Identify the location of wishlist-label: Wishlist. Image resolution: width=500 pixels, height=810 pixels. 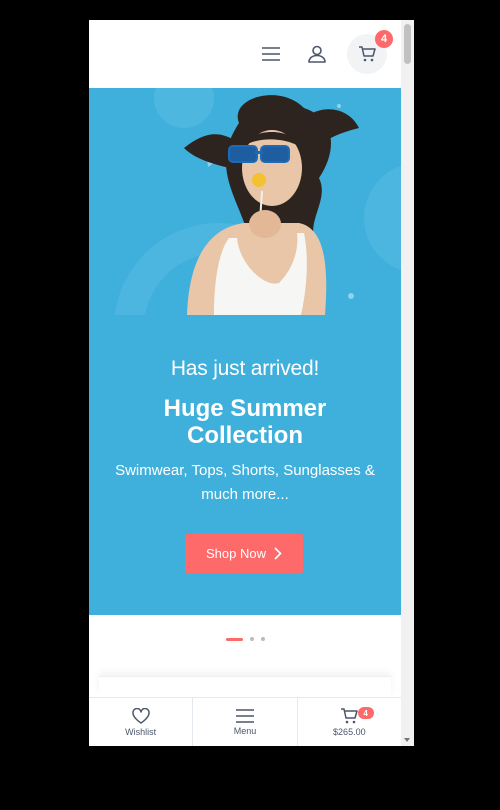
(141, 732).